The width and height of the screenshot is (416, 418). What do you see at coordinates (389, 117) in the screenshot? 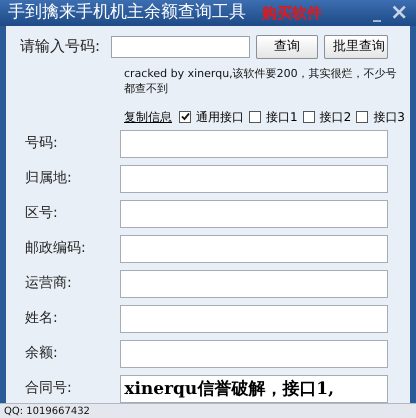
I see `checkbox-label: 接口3` at bounding box center [389, 117].